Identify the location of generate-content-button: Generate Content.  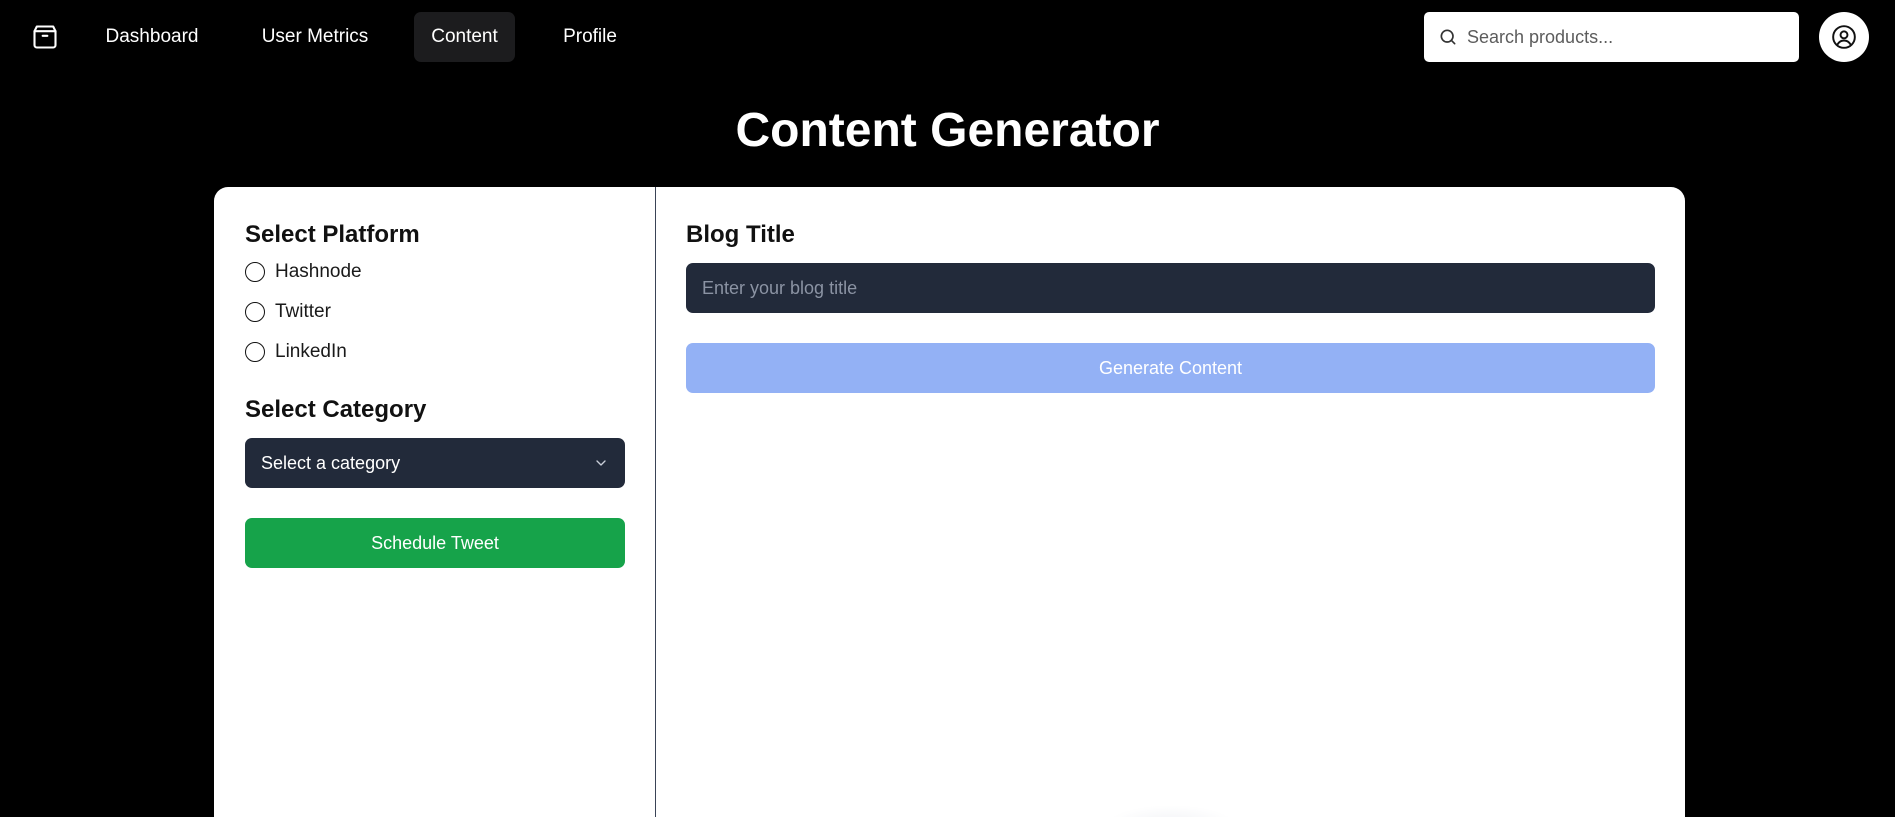
(1170, 368).